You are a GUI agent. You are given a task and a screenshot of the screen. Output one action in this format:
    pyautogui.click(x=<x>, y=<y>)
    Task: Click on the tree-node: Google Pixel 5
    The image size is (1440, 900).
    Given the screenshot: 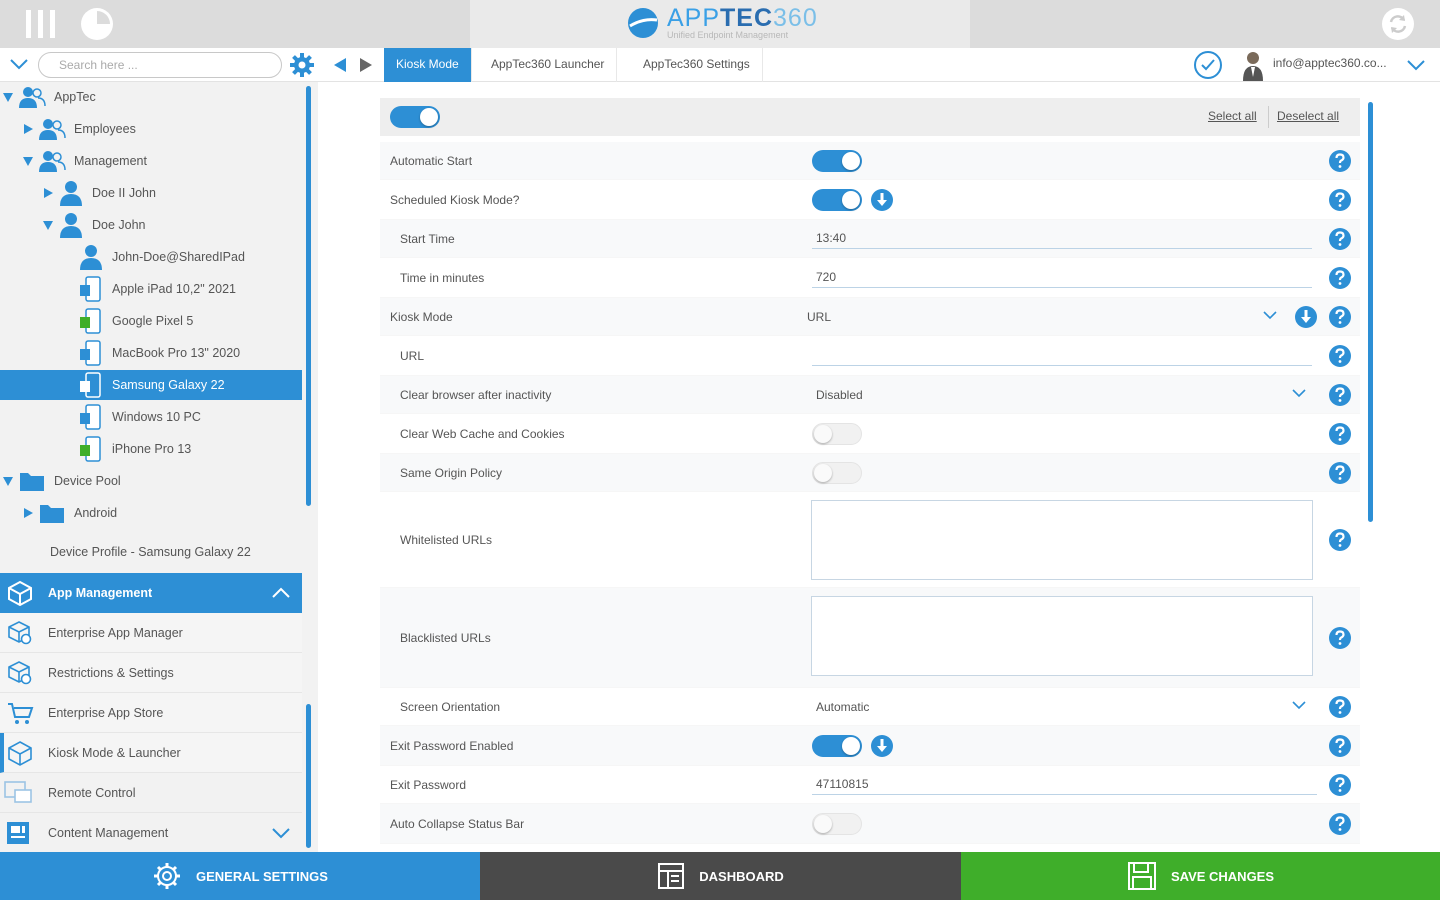 What is the action you would take?
    pyautogui.click(x=135, y=321)
    